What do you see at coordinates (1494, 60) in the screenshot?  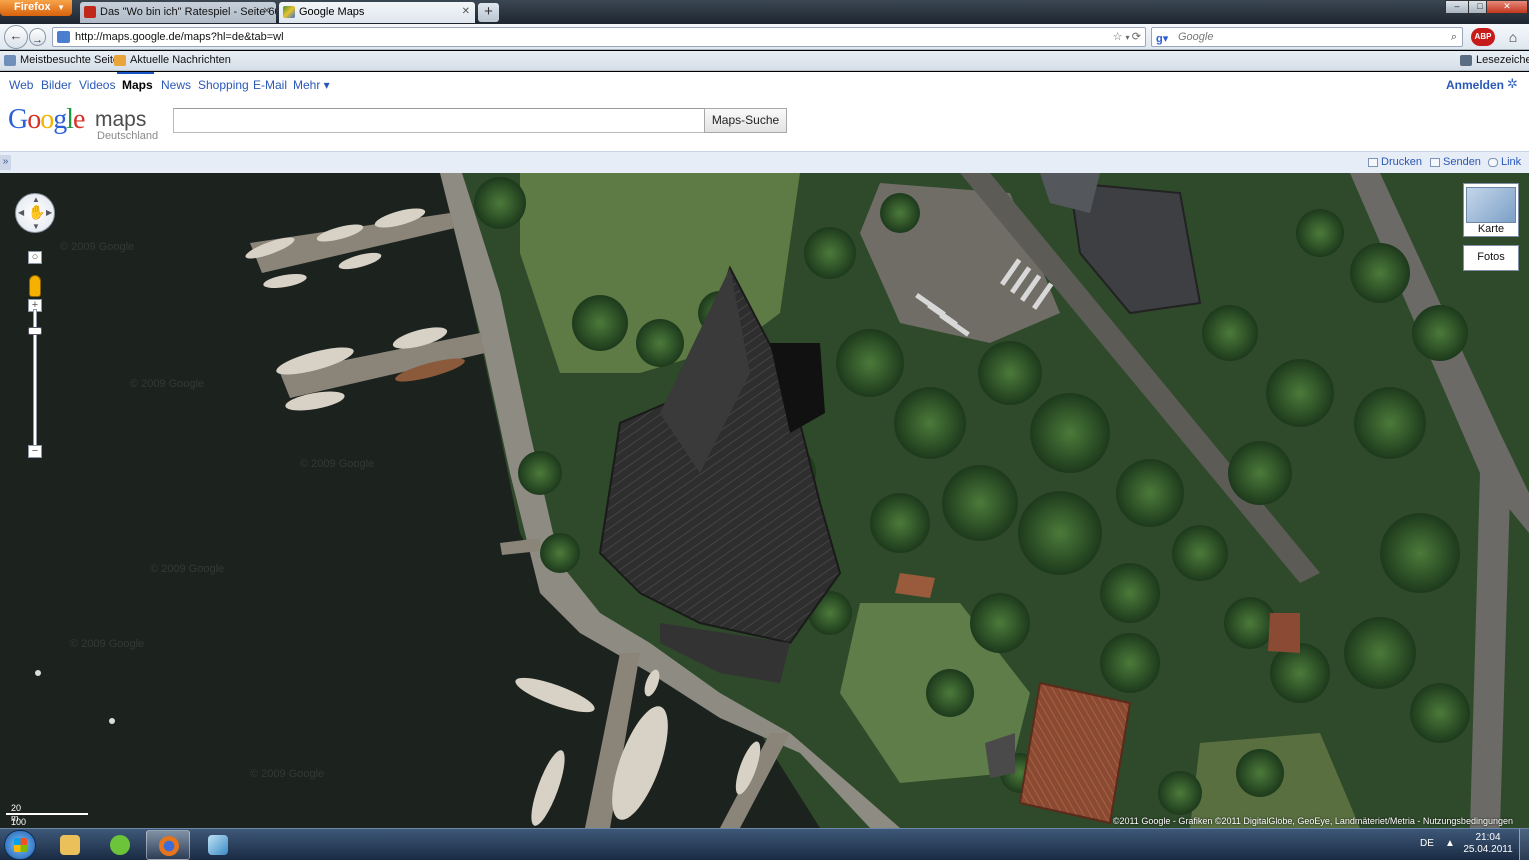 I see `bookmarks-menu-button: Lesezeichen` at bounding box center [1494, 60].